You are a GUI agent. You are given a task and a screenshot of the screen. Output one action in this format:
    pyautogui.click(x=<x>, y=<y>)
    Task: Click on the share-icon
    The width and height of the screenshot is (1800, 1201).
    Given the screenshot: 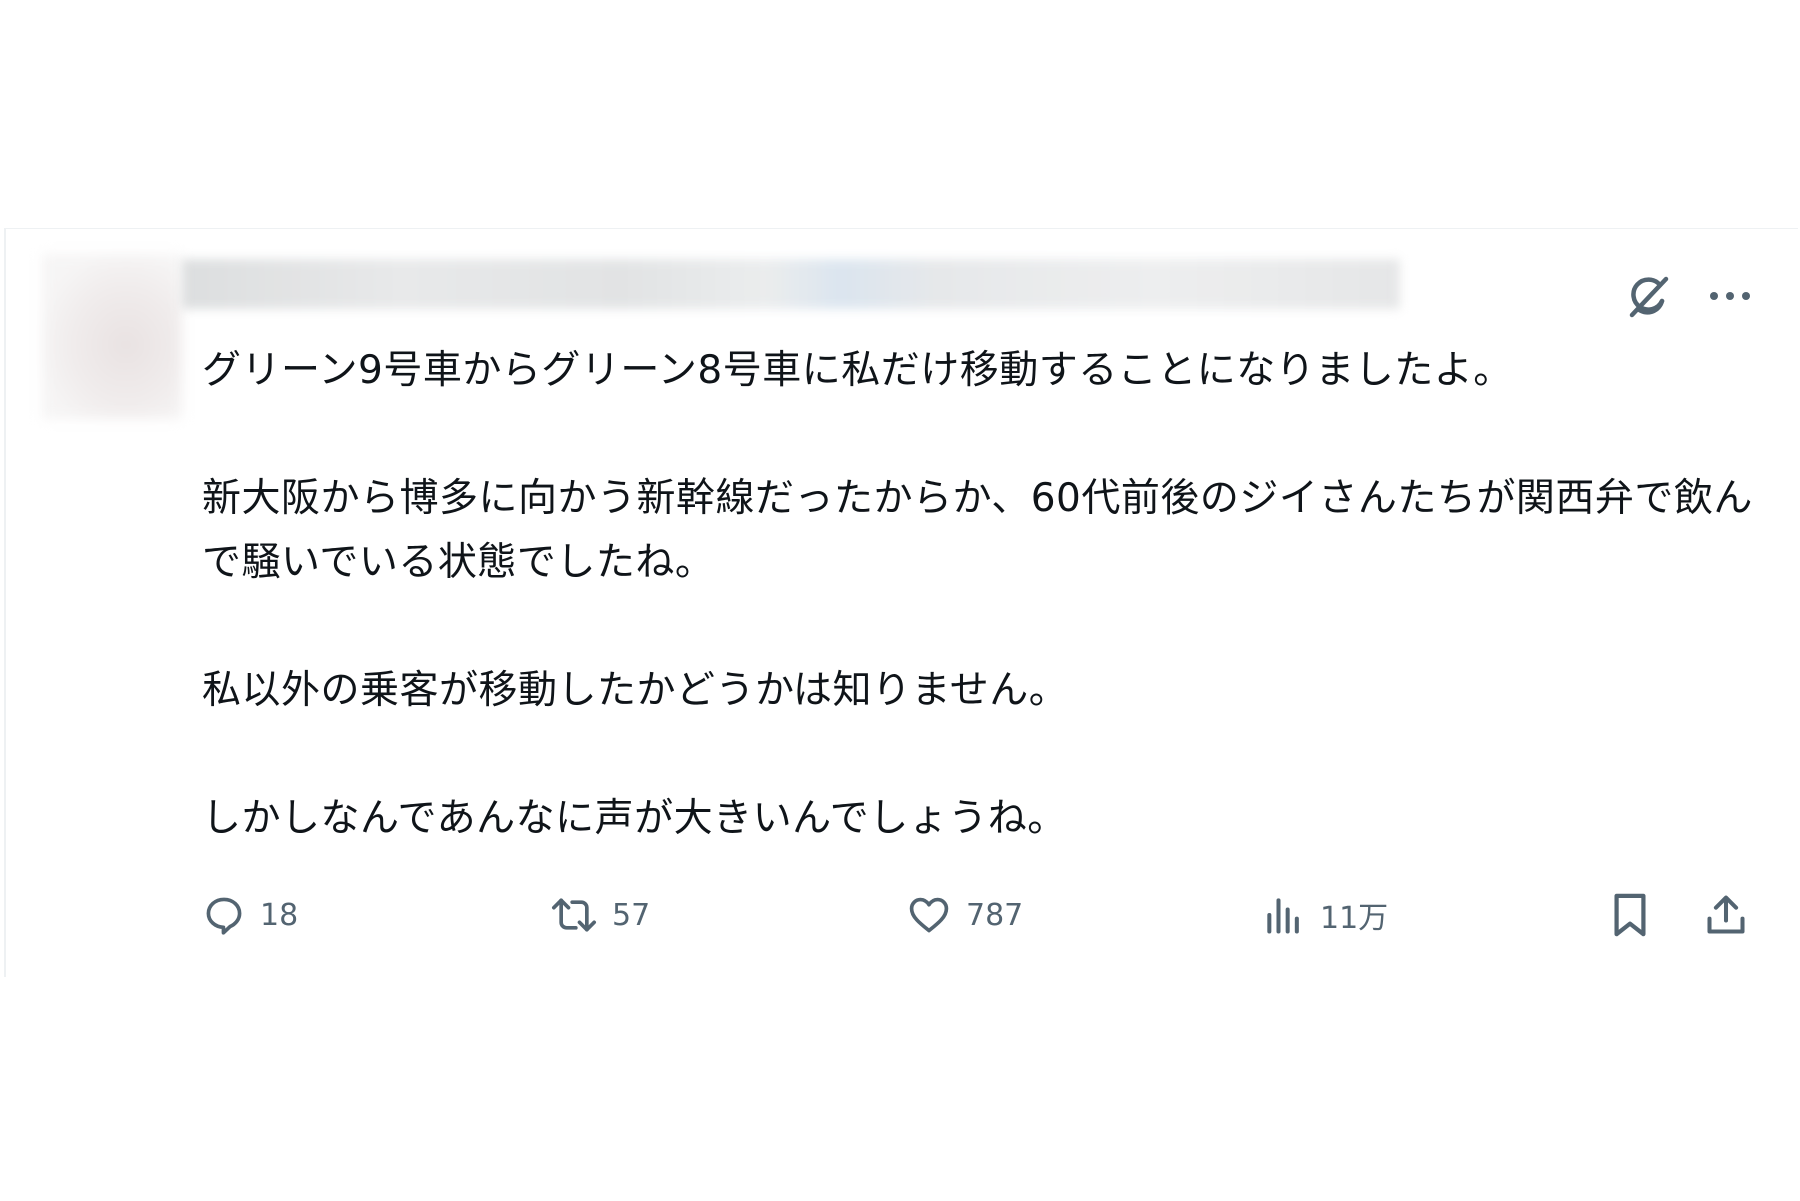 What is the action you would take?
    pyautogui.click(x=1726, y=915)
    